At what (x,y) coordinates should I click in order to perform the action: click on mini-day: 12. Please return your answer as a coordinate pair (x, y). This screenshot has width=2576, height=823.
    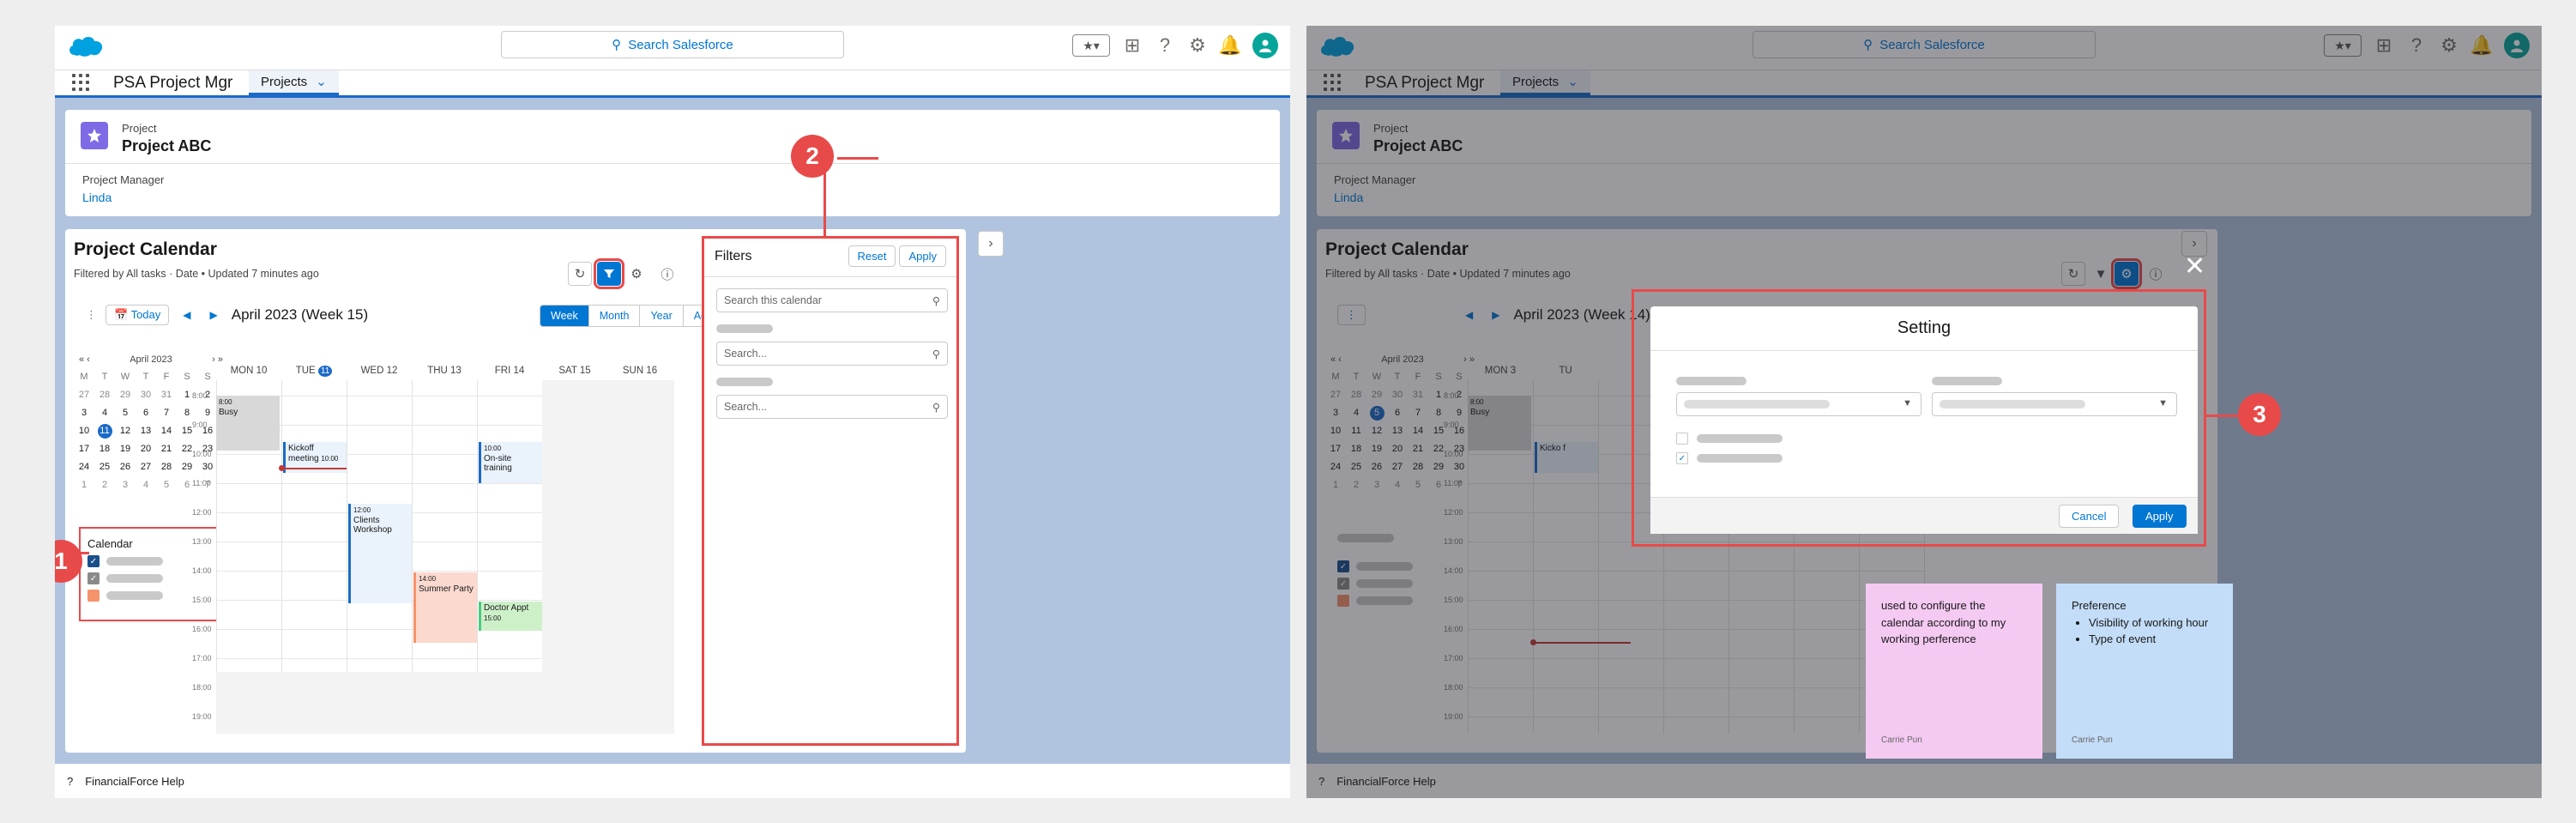
    Looking at the image, I should click on (125, 431).